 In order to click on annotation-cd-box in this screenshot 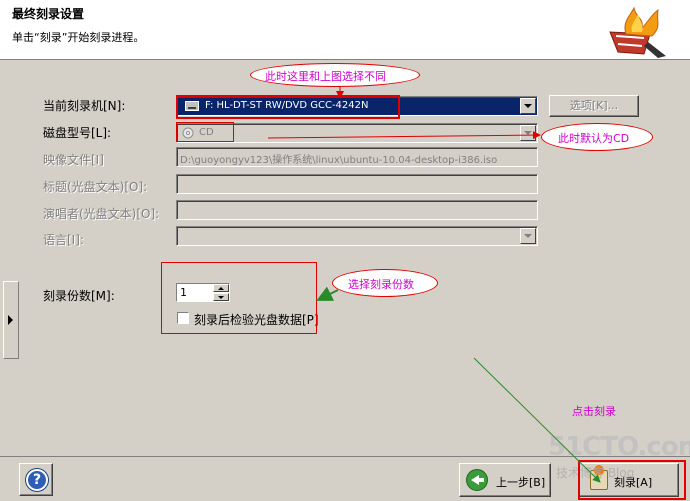, I will do `click(205, 132)`.